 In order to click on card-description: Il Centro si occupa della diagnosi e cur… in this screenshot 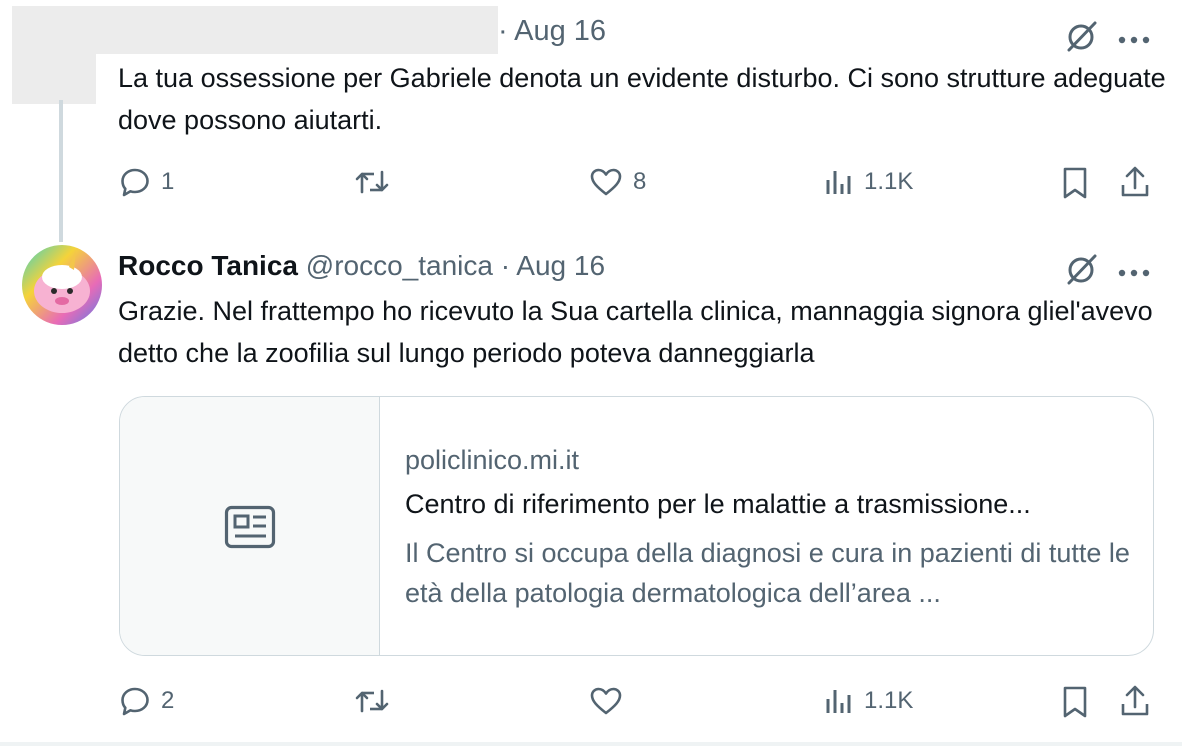, I will do `click(767, 573)`.